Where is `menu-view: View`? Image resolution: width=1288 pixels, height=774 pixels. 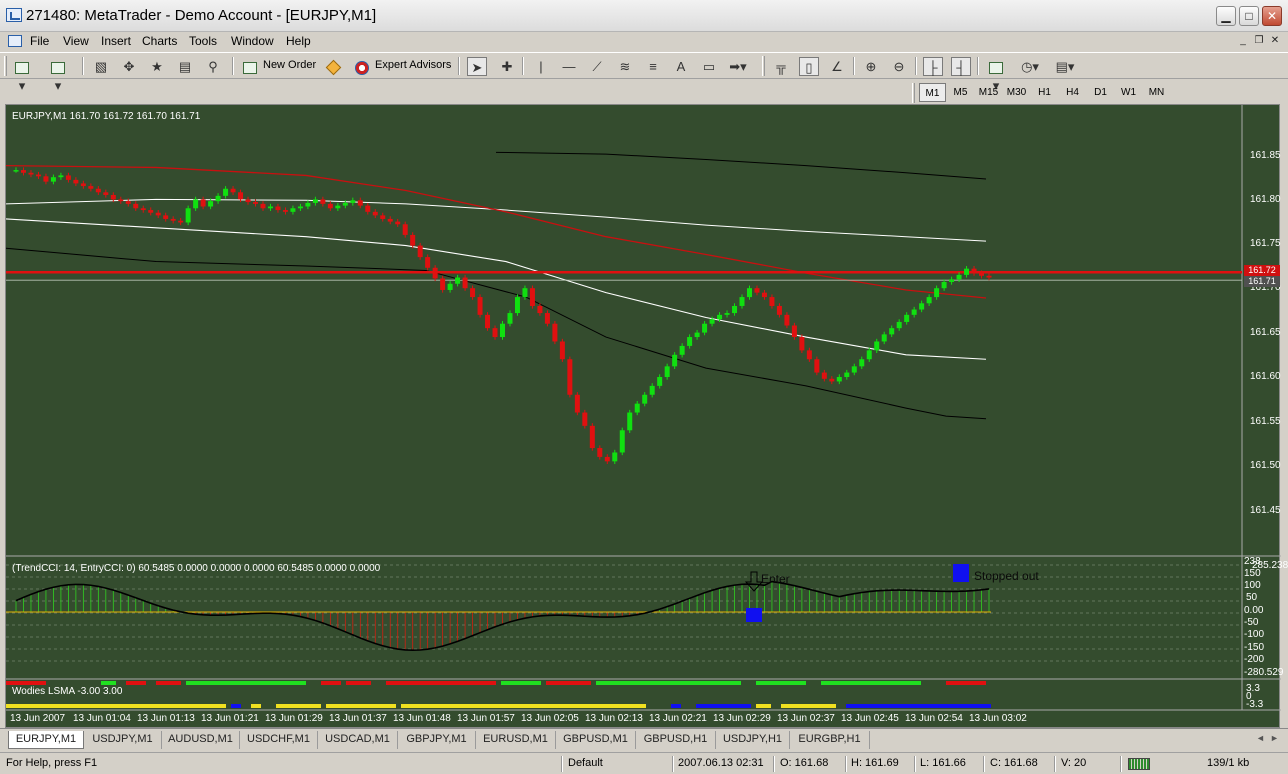
menu-view: View is located at coordinates (76, 41).